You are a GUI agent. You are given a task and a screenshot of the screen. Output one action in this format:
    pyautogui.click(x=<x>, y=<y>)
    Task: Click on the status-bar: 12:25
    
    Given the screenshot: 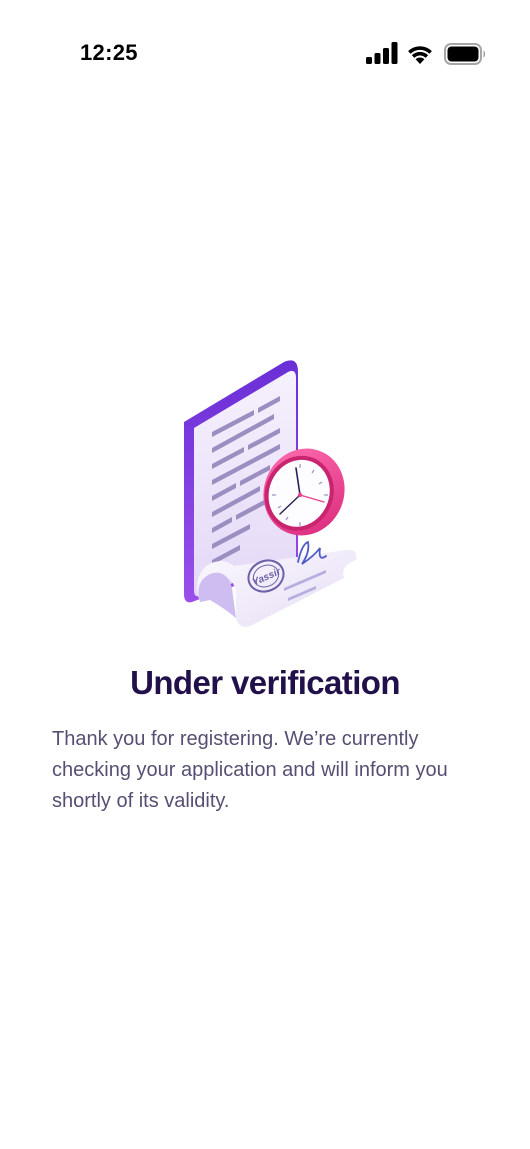 What is the action you would take?
    pyautogui.click(x=265, y=50)
    